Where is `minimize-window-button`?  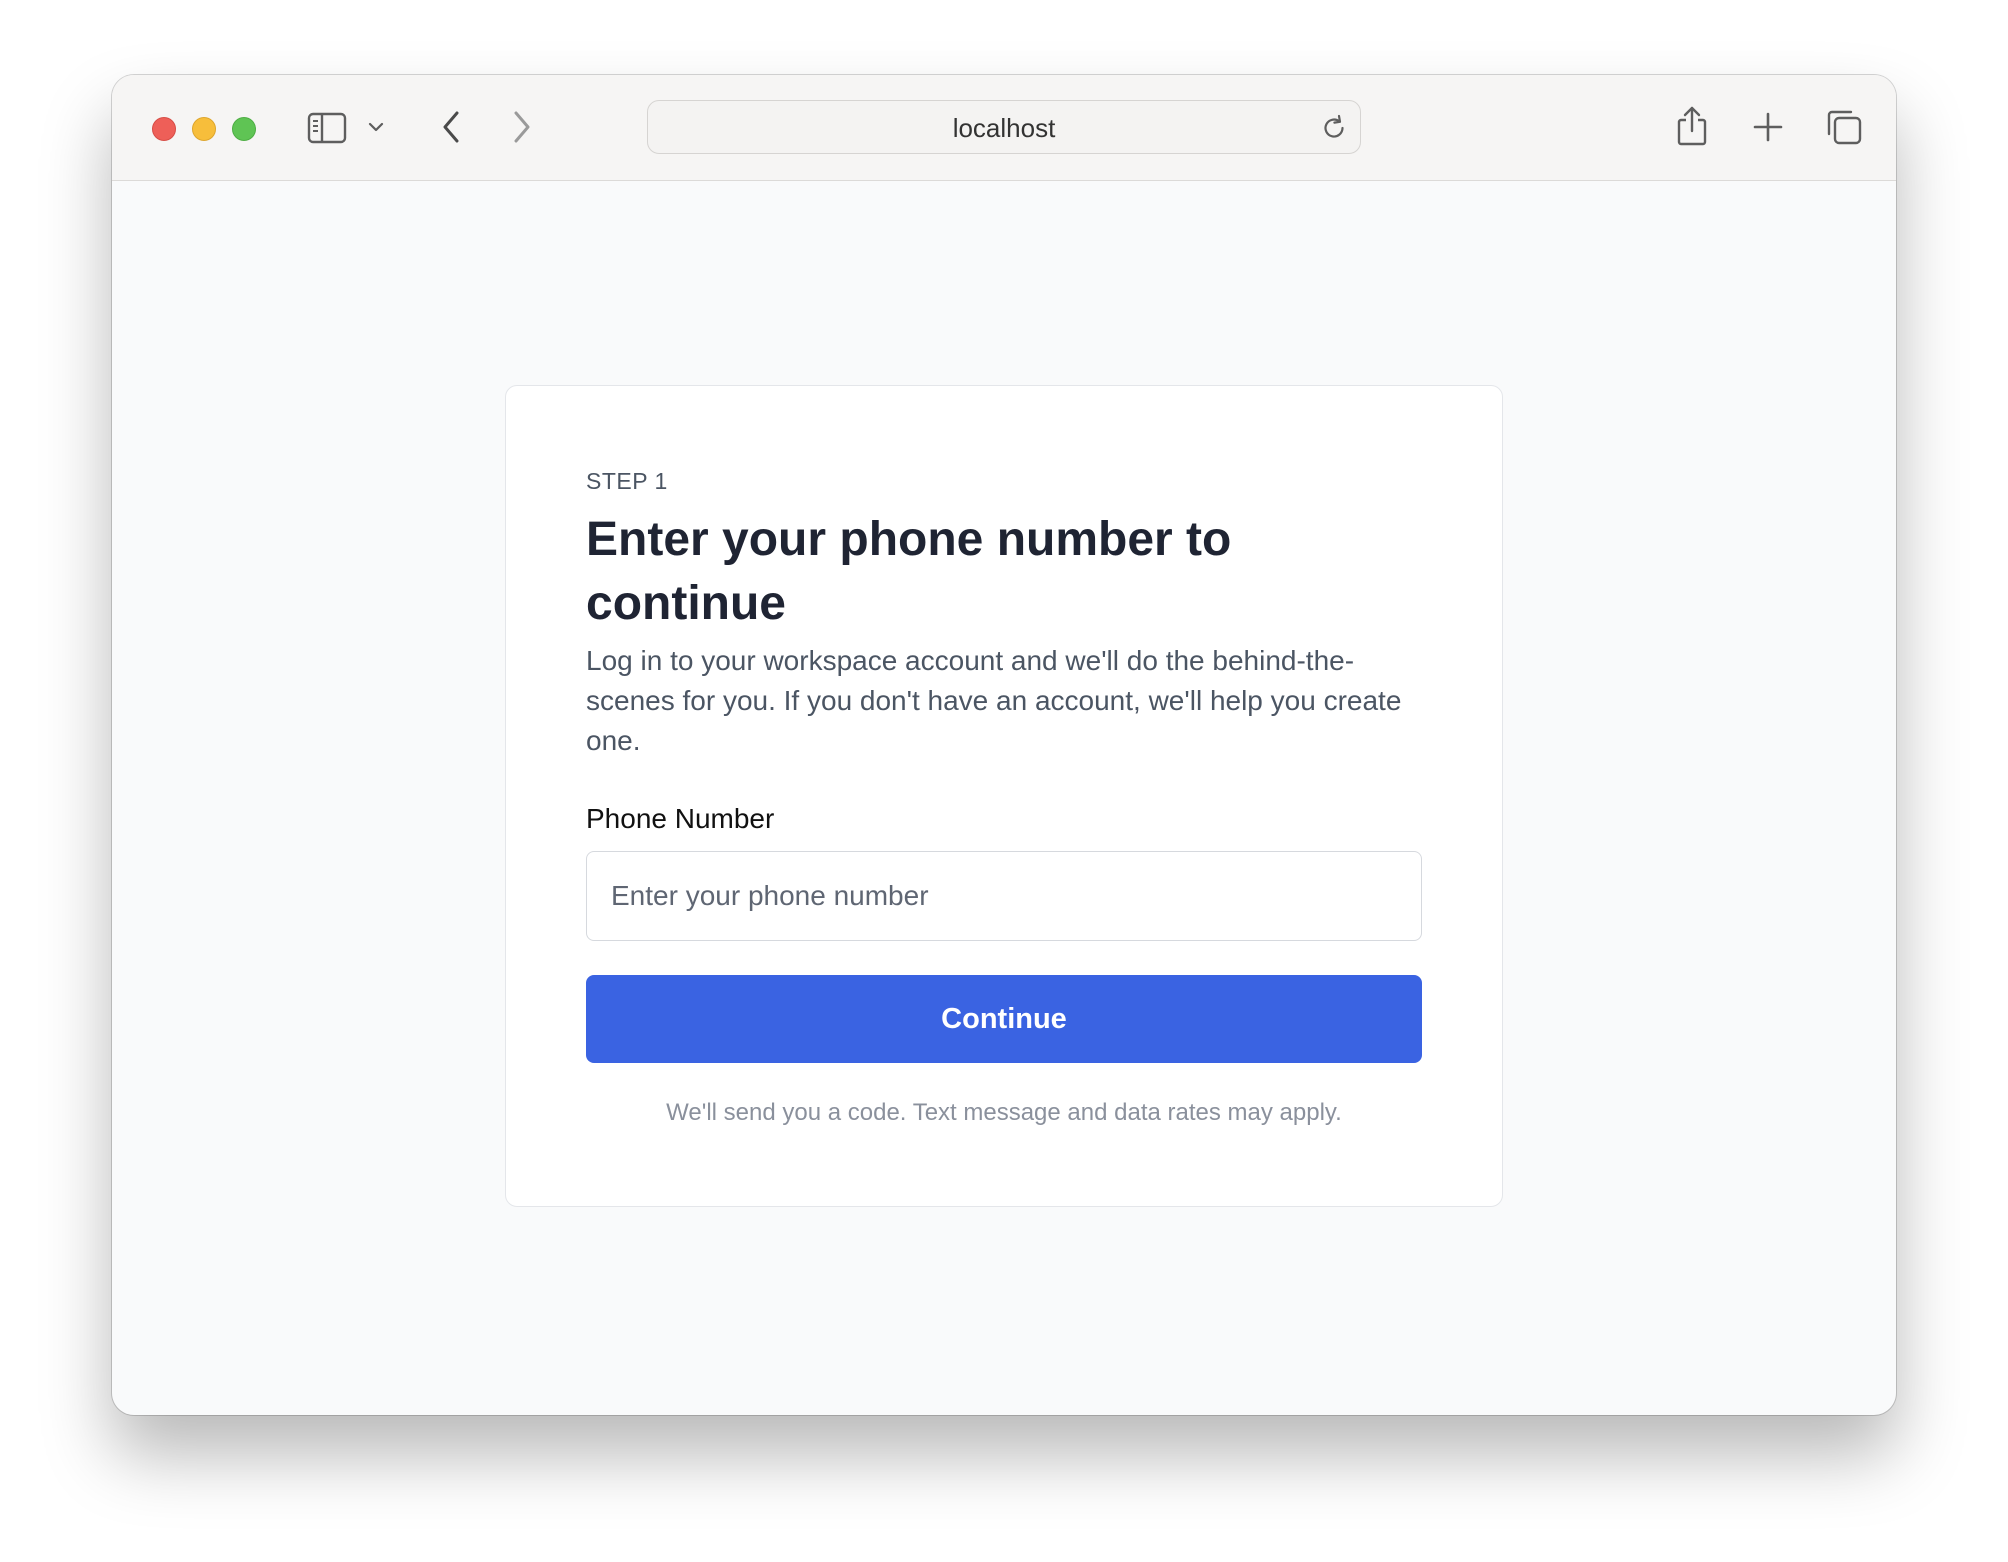 minimize-window-button is located at coordinates (204, 129).